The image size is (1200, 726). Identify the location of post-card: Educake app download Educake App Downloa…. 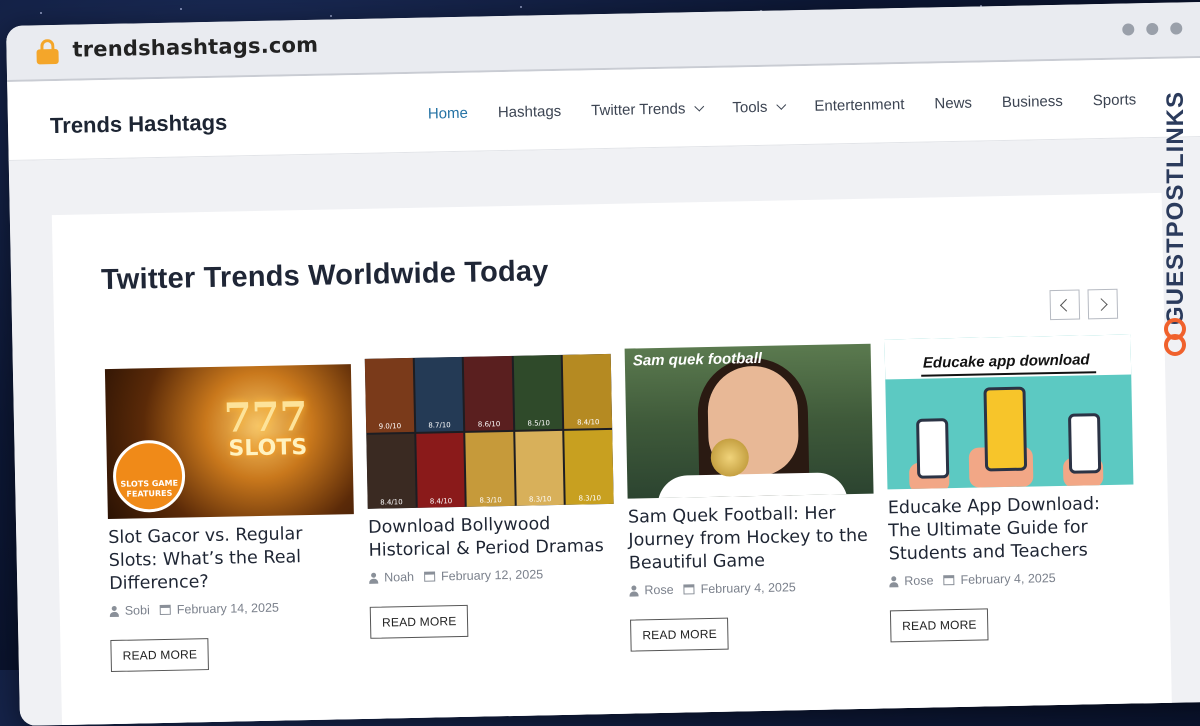
(1010, 495).